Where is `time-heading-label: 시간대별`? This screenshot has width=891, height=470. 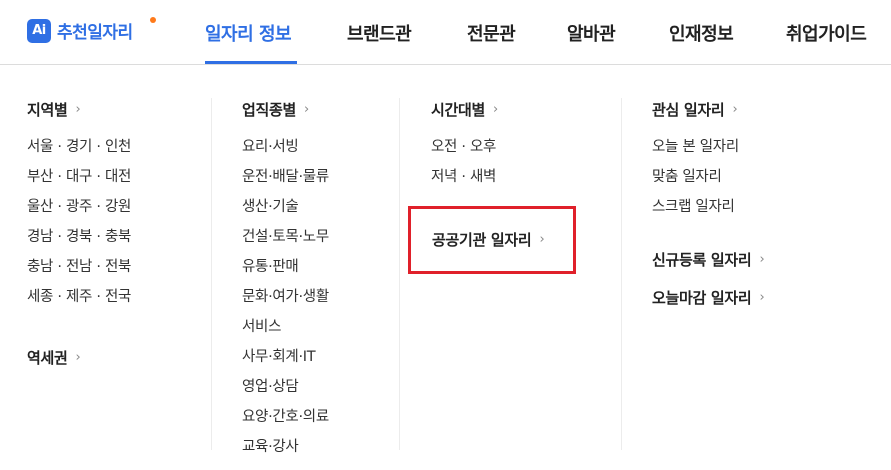
time-heading-label: 시간대별 is located at coordinates (458, 109).